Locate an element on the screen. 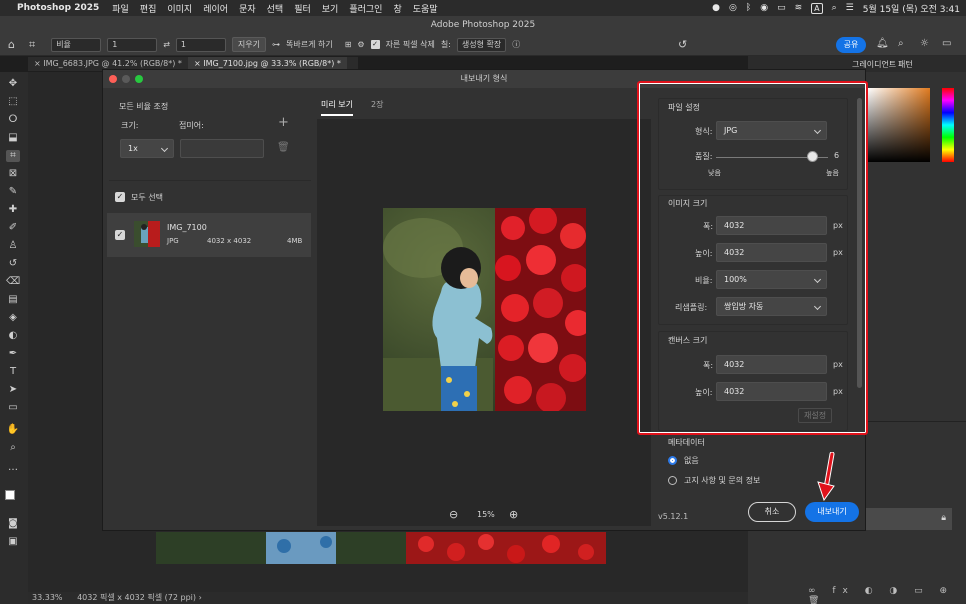 The width and height of the screenshot is (966, 604). zoom-out-icon: ⊖ is located at coordinates (453, 514).